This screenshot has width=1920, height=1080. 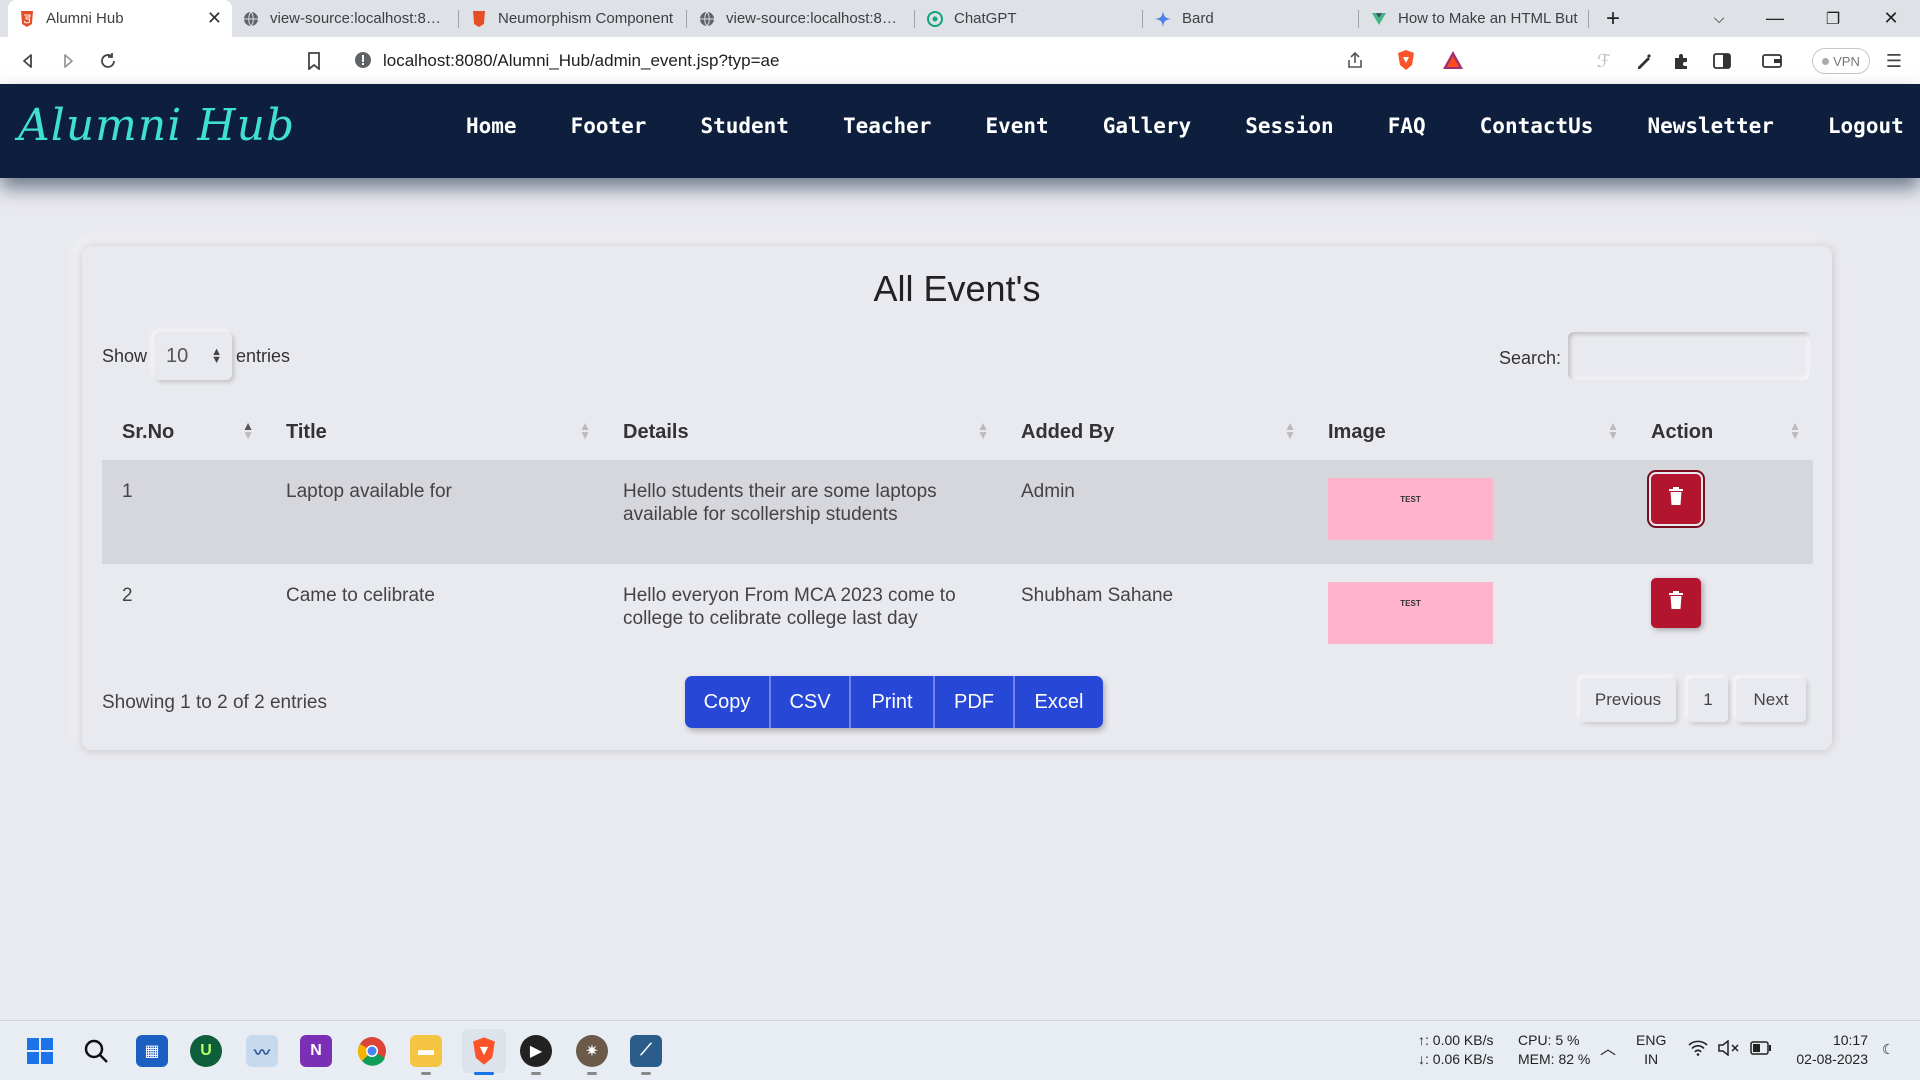 I want to click on browser-tab-bard: Bard, so click(x=1251, y=18).